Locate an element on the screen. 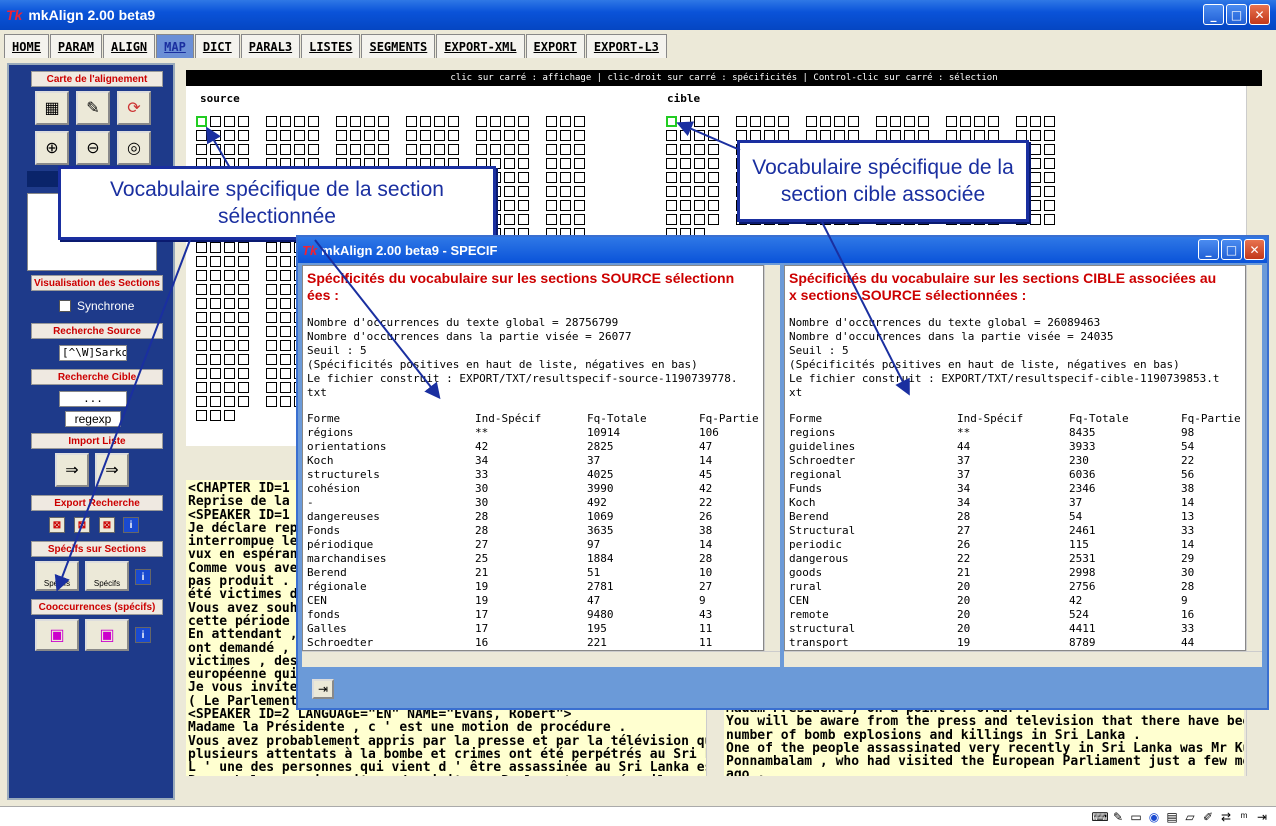 This screenshot has height=826, width=1276. edit-icon: ✐ is located at coordinates (1208, 817).